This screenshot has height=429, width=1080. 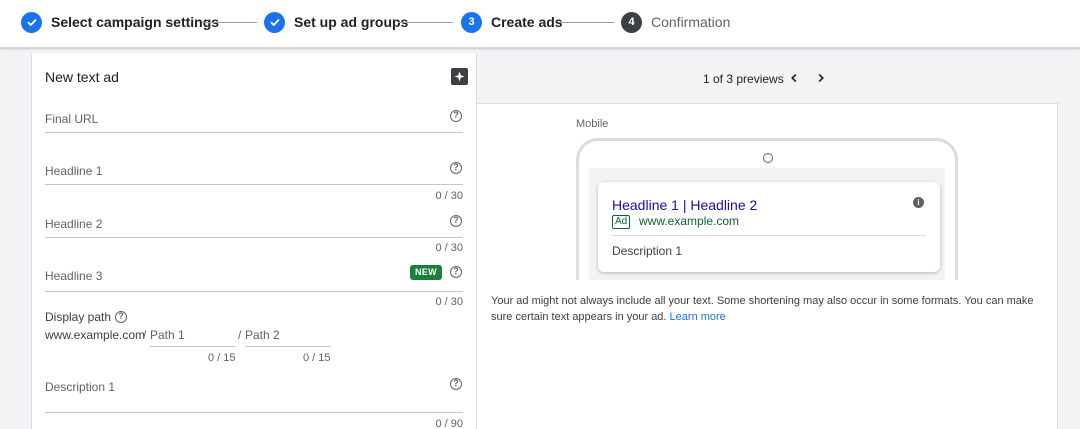 I want to click on description-1-label: Description 1, so click(x=80, y=387).